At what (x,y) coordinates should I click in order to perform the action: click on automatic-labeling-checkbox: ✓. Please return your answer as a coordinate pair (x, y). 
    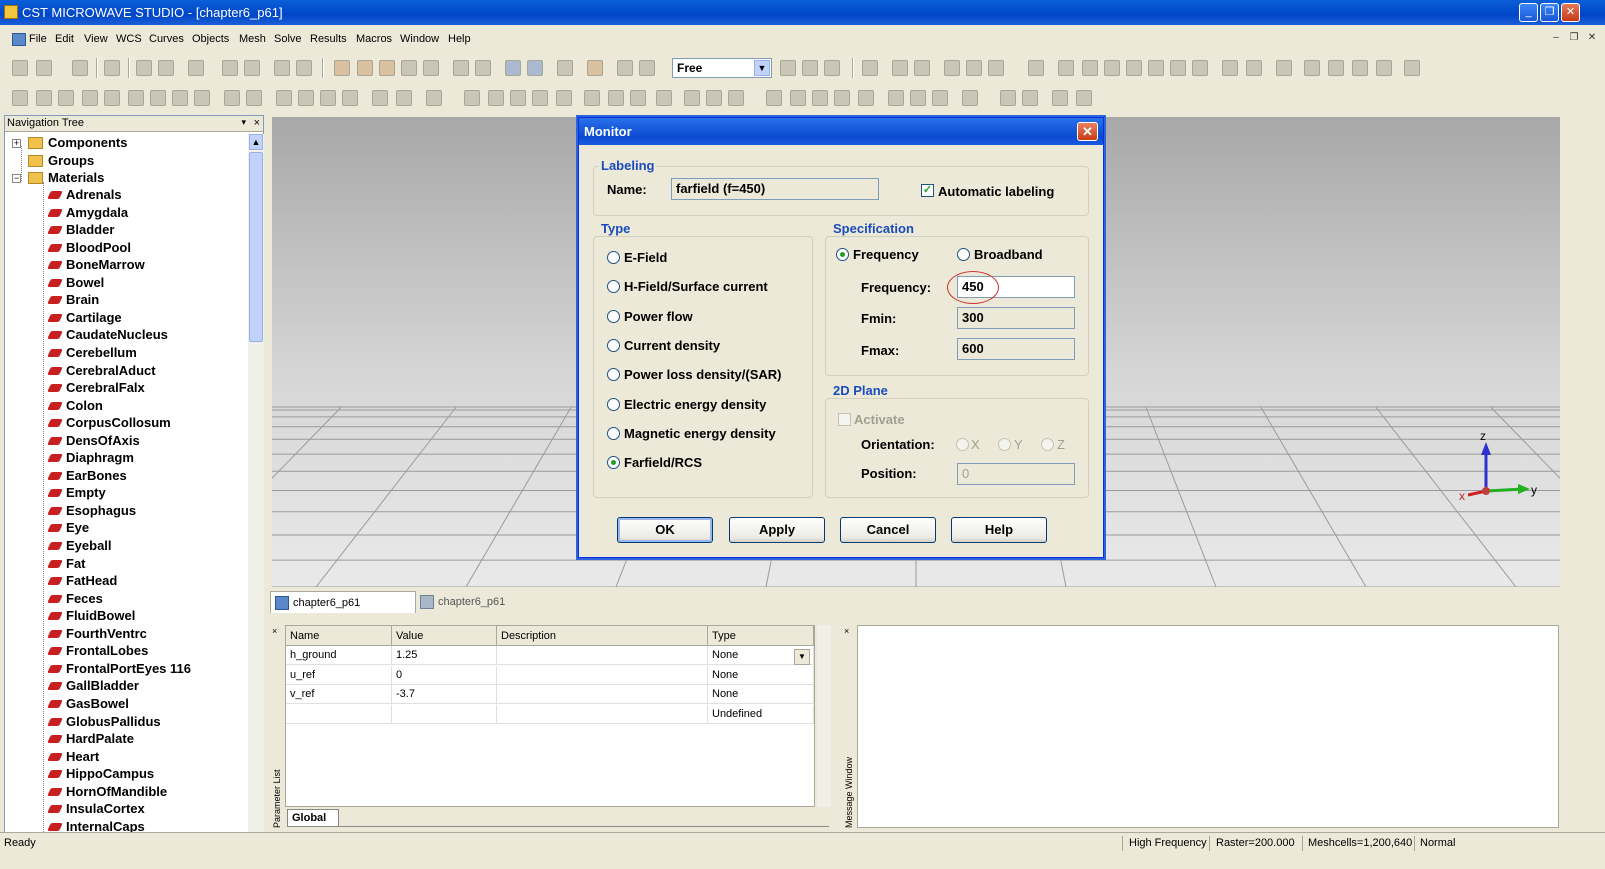
    Looking at the image, I should click on (927, 190).